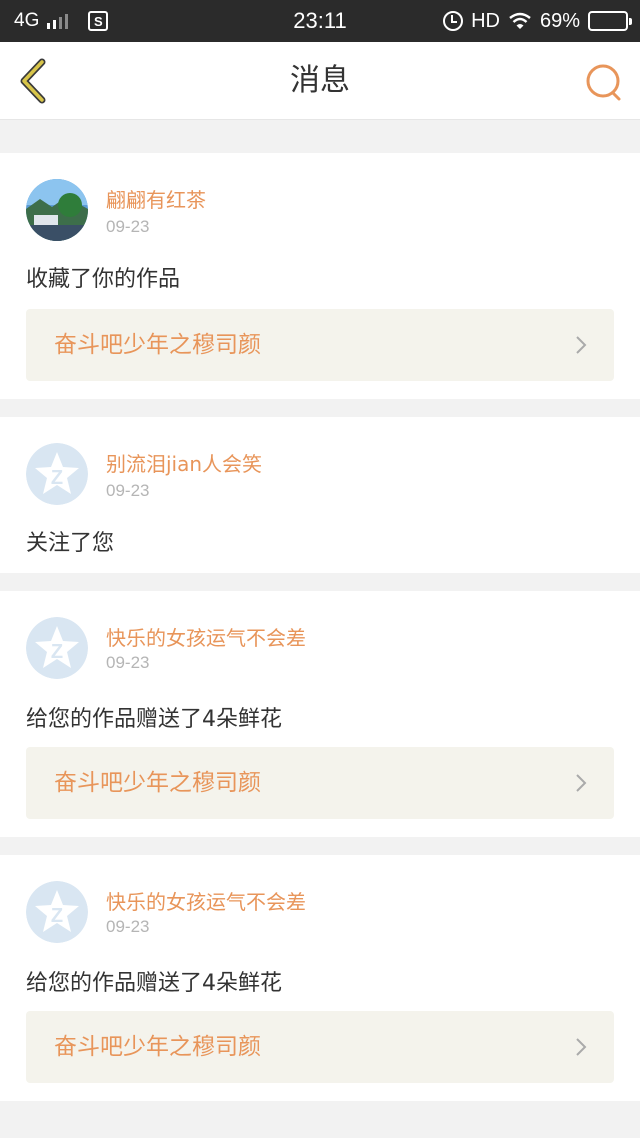  What do you see at coordinates (320, 495) in the screenshot?
I see `message-card: Z 别流泪jian人会笑 09-23 关注了您` at bounding box center [320, 495].